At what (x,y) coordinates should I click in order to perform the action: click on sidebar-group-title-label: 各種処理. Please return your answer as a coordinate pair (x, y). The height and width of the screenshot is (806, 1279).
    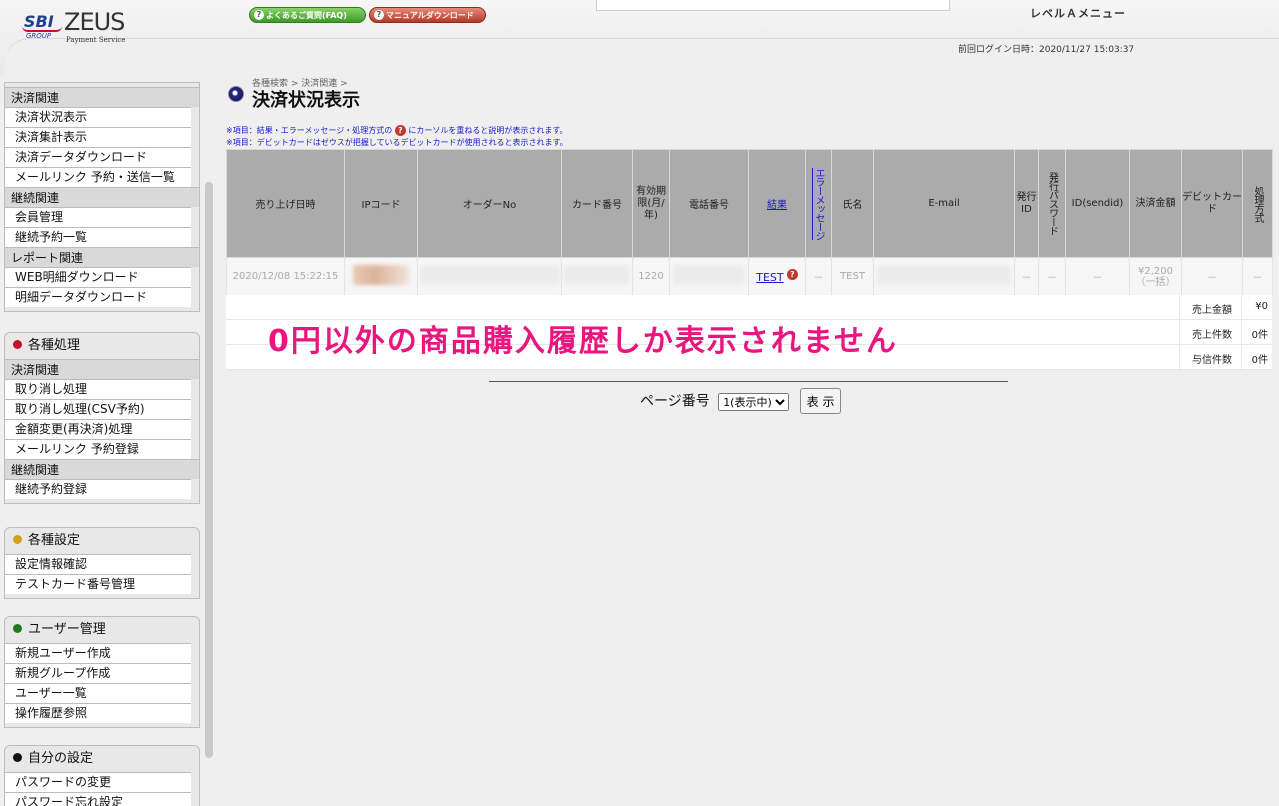
    Looking at the image, I should click on (54, 345).